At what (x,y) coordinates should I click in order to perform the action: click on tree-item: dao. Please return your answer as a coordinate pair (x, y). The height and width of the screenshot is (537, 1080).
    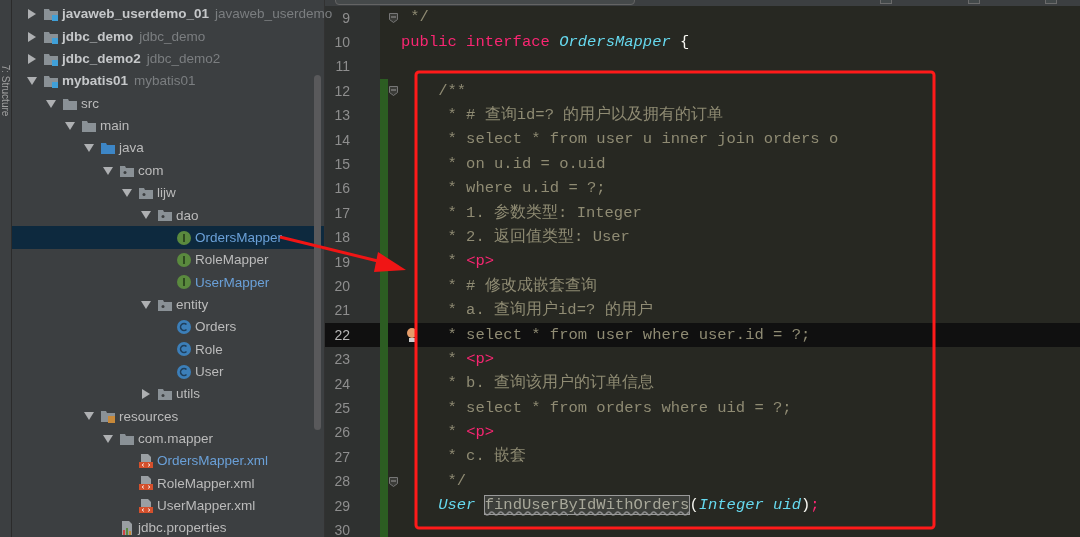
    Looking at the image, I should click on (187, 215).